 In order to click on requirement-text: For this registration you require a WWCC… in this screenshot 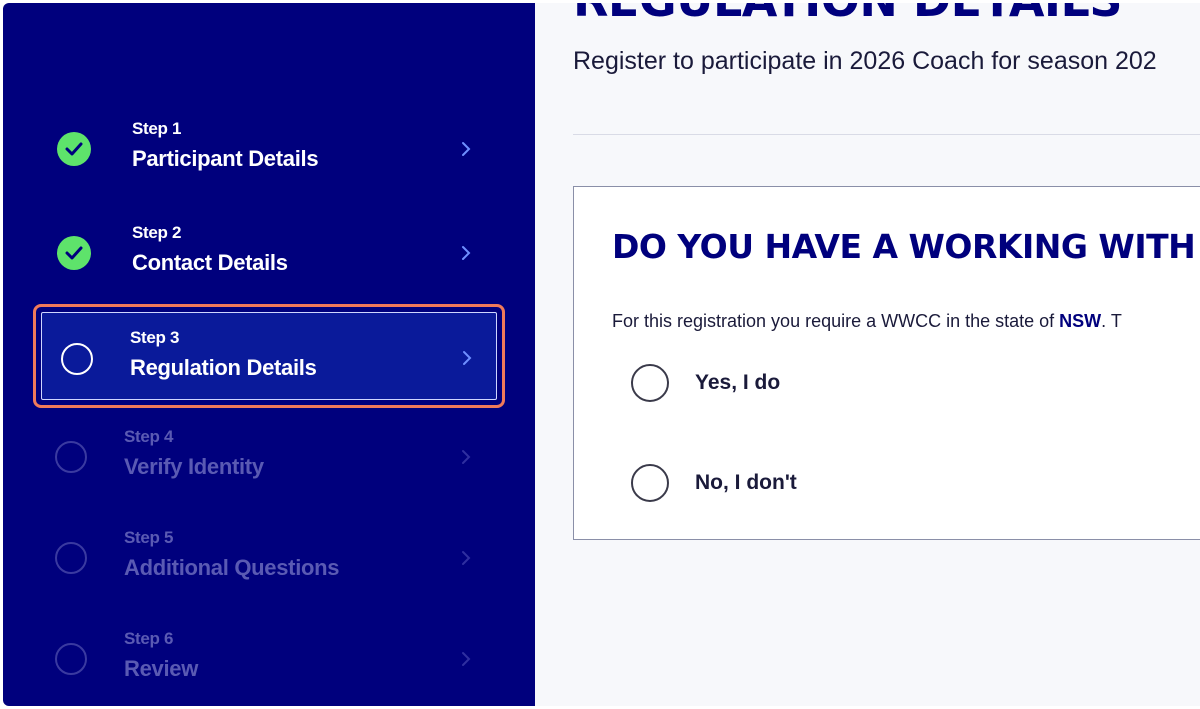, I will do `click(867, 321)`.